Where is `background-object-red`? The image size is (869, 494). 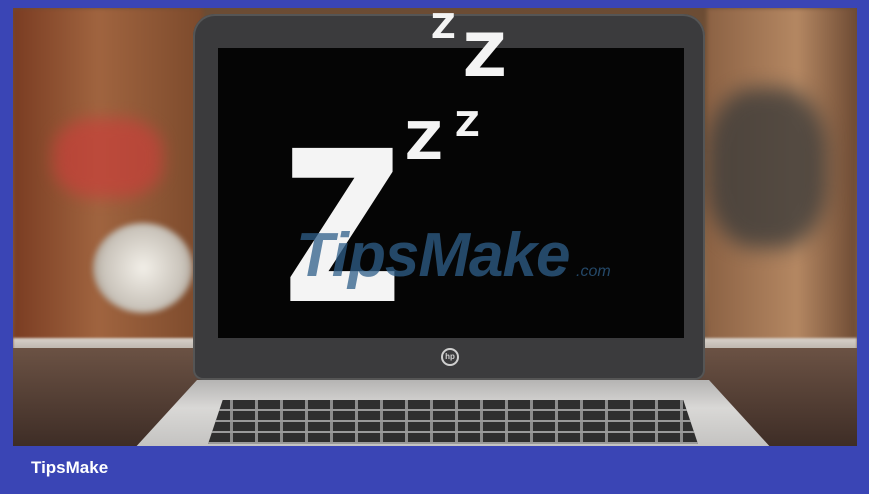 background-object-red is located at coordinates (108, 158).